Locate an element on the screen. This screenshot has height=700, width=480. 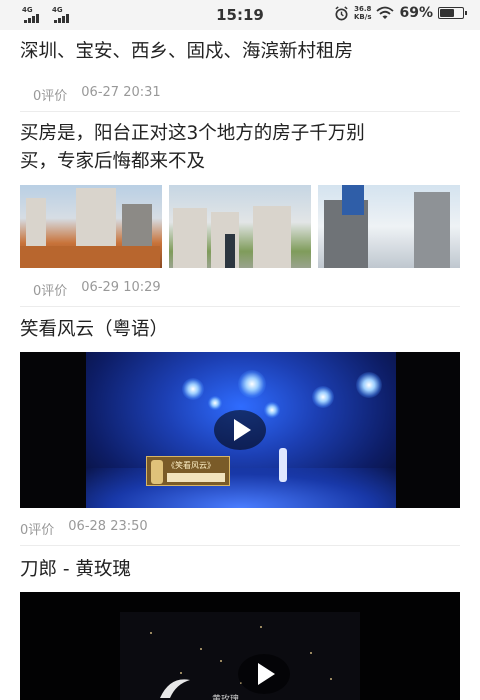
feed-item-meta: 0评价 06-29 10:29 is located at coordinates (253, 289).